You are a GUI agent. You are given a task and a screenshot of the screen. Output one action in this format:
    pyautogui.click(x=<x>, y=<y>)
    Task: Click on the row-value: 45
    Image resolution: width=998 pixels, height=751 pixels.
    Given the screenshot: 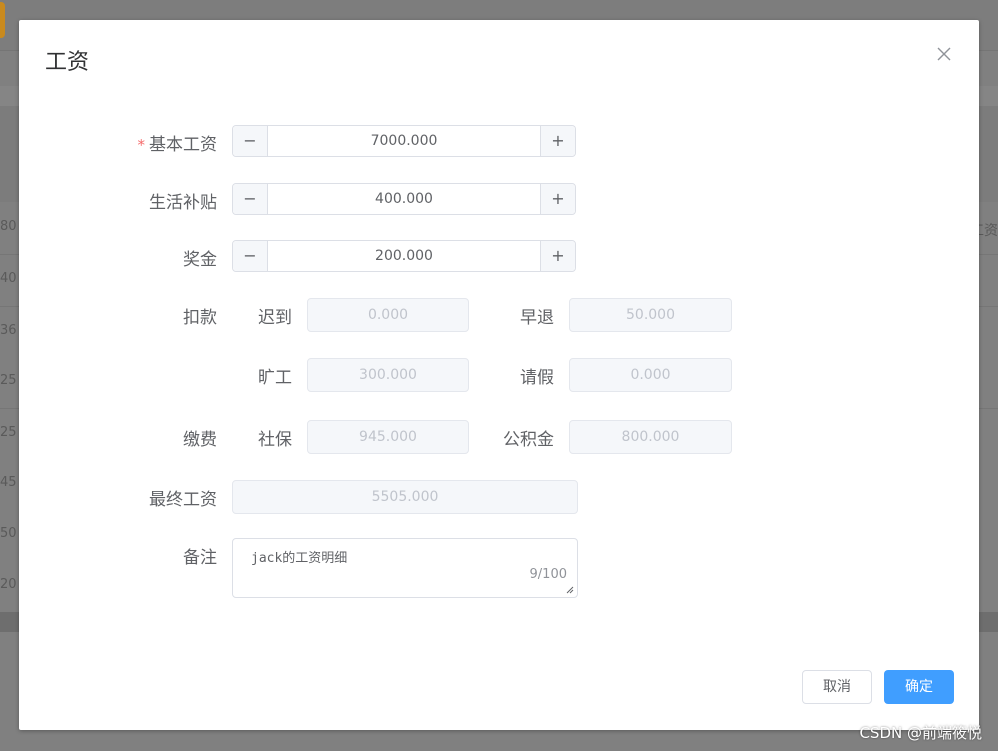 What is the action you would take?
    pyautogui.click(x=8, y=482)
    